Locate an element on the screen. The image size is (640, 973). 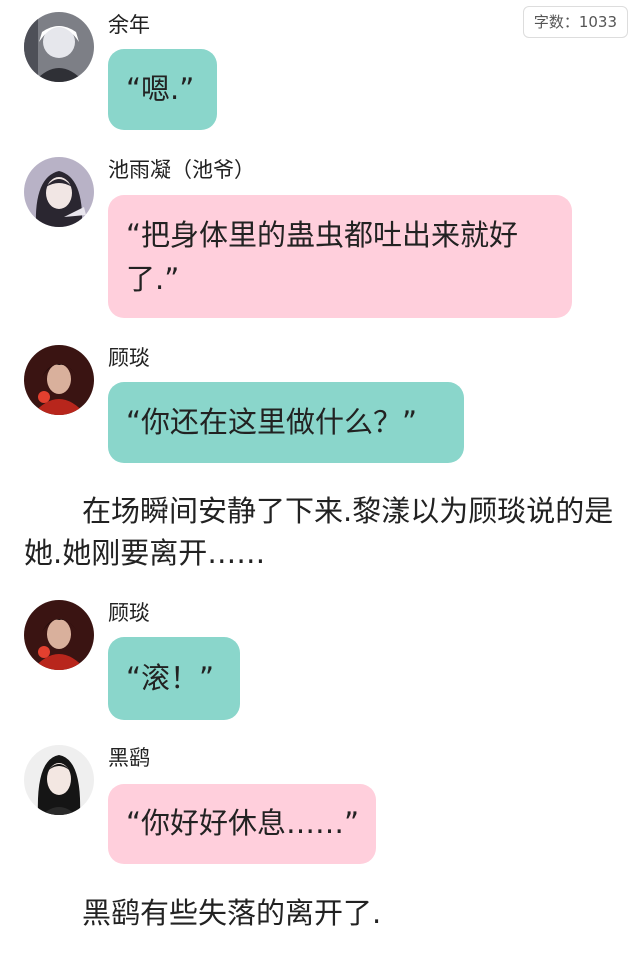
sender-name: 池雨凝（池爷） is located at coordinates (181, 170).